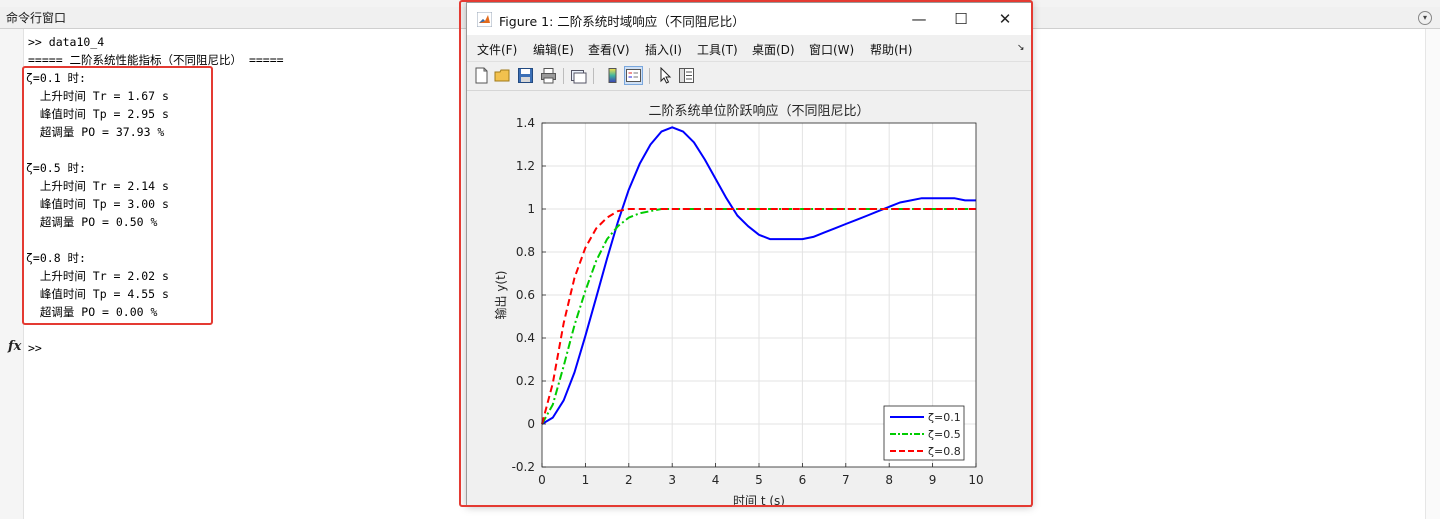 Image resolution: width=1440 pixels, height=519 pixels. What do you see at coordinates (35, 348) in the screenshot?
I see `command-prompt: >>` at bounding box center [35, 348].